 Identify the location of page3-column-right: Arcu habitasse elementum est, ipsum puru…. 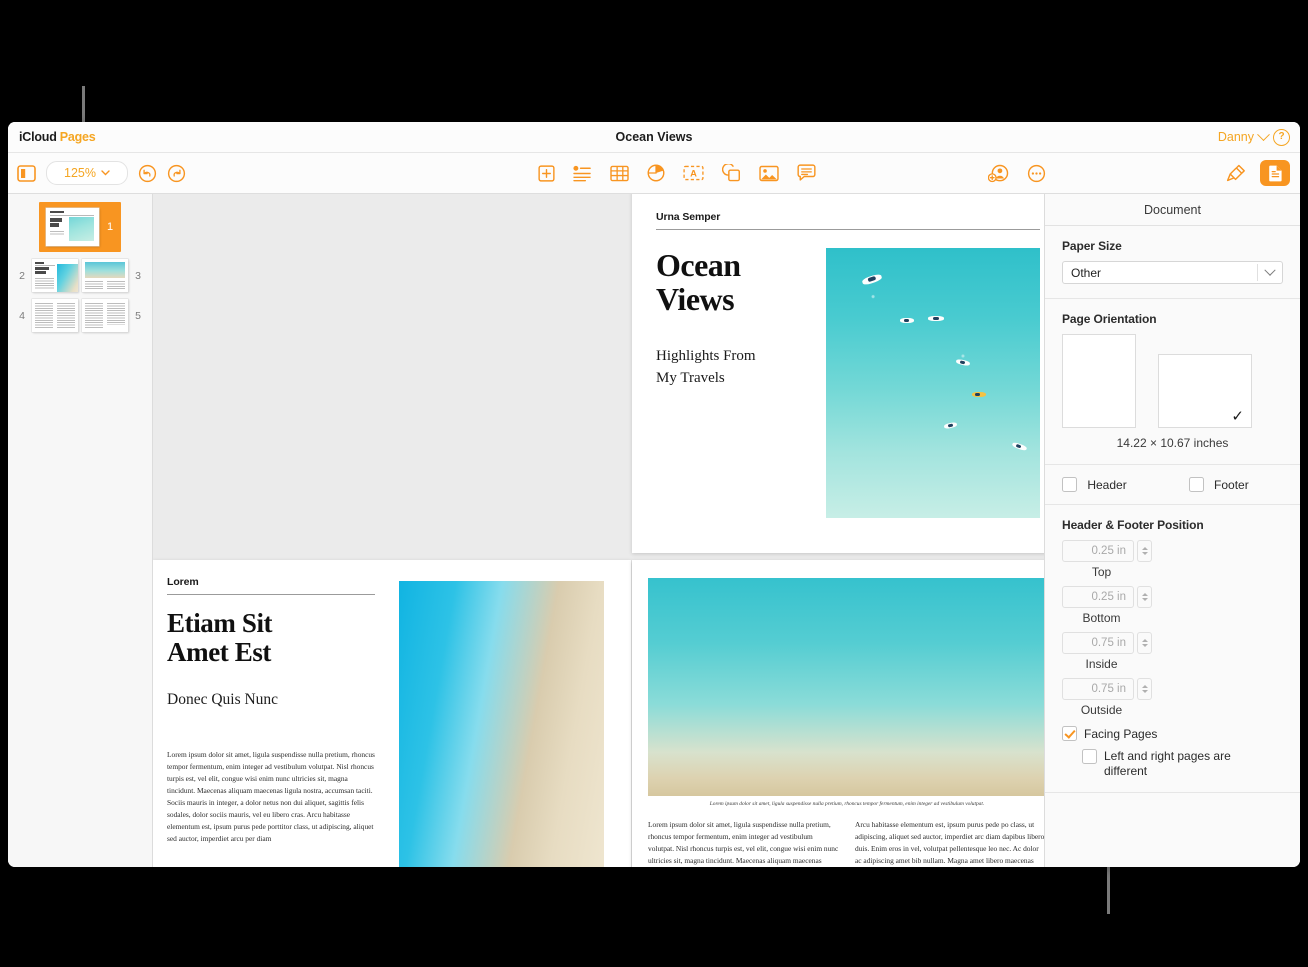
(949, 842).